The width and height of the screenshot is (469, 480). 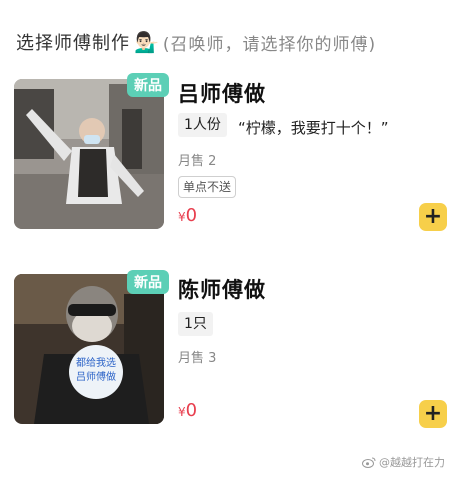 What do you see at coordinates (146, 42) in the screenshot?
I see `person-tipping-hand-emoji: 💁🏻‍♂️` at bounding box center [146, 42].